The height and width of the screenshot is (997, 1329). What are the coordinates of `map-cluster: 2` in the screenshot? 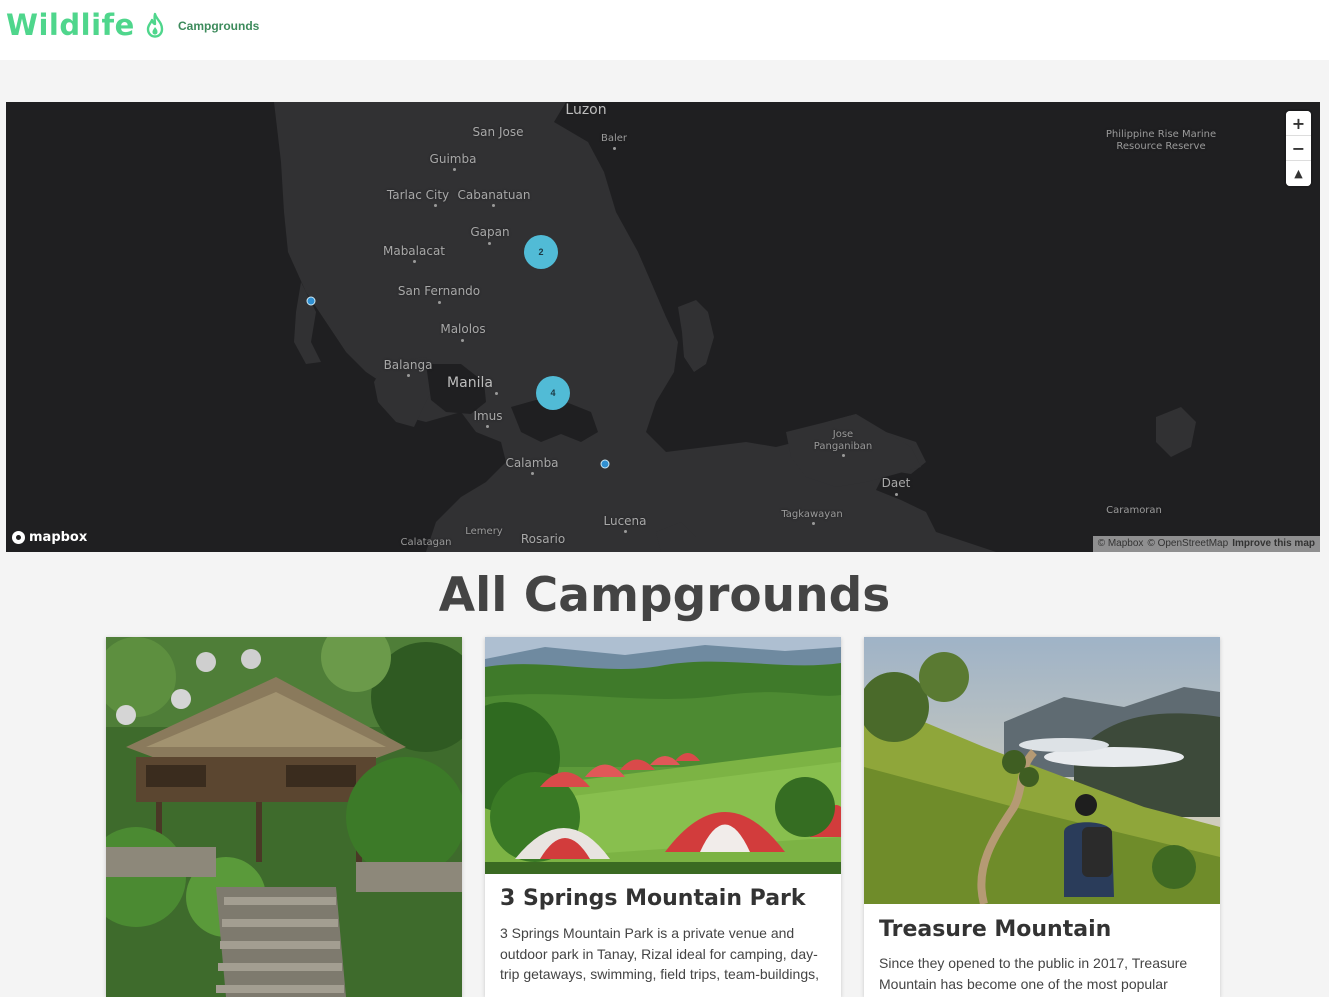 It's located at (541, 252).